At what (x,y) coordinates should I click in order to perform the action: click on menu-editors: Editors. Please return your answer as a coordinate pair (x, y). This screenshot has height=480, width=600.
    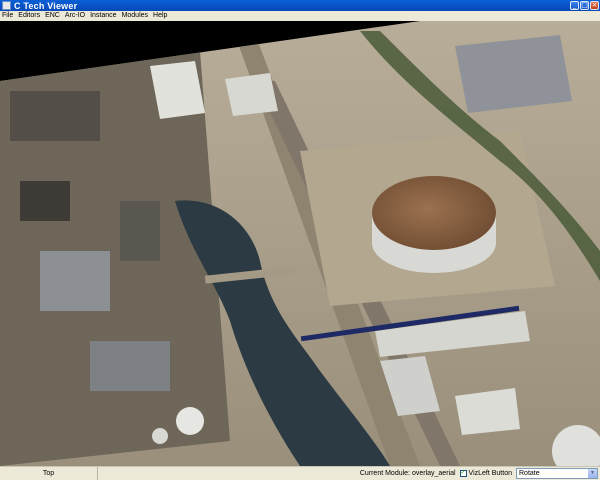
    Looking at the image, I should click on (29, 16).